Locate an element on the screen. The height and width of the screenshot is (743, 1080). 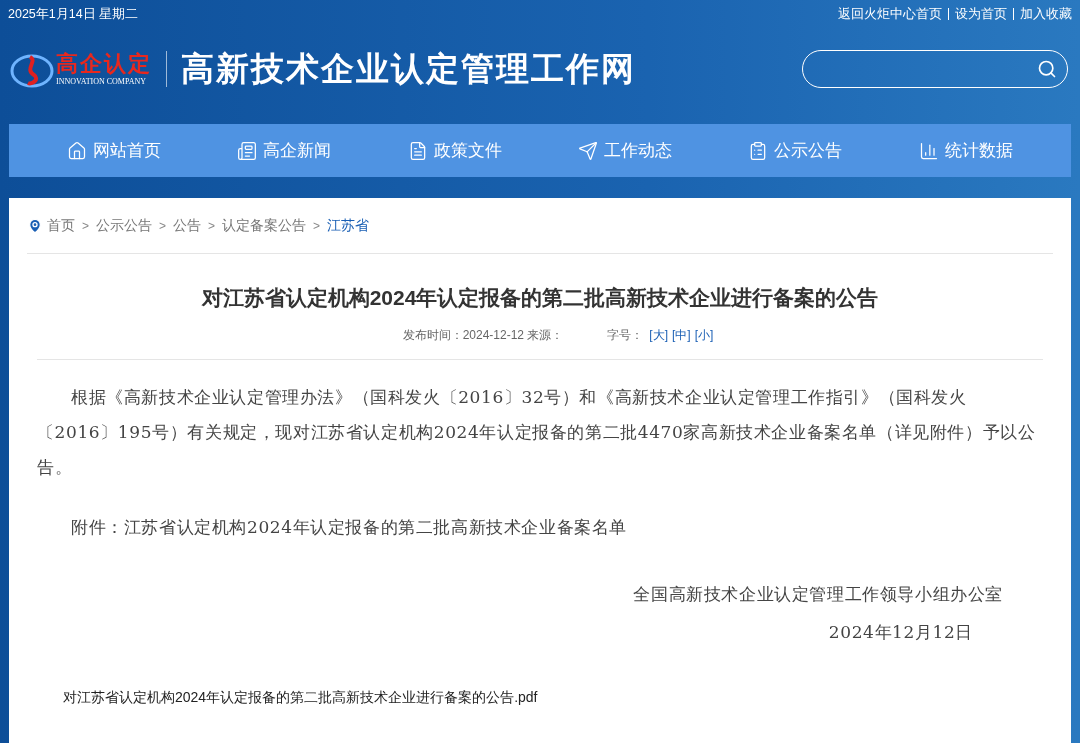
nav-item: 网站首页 is located at coordinates (114, 150).